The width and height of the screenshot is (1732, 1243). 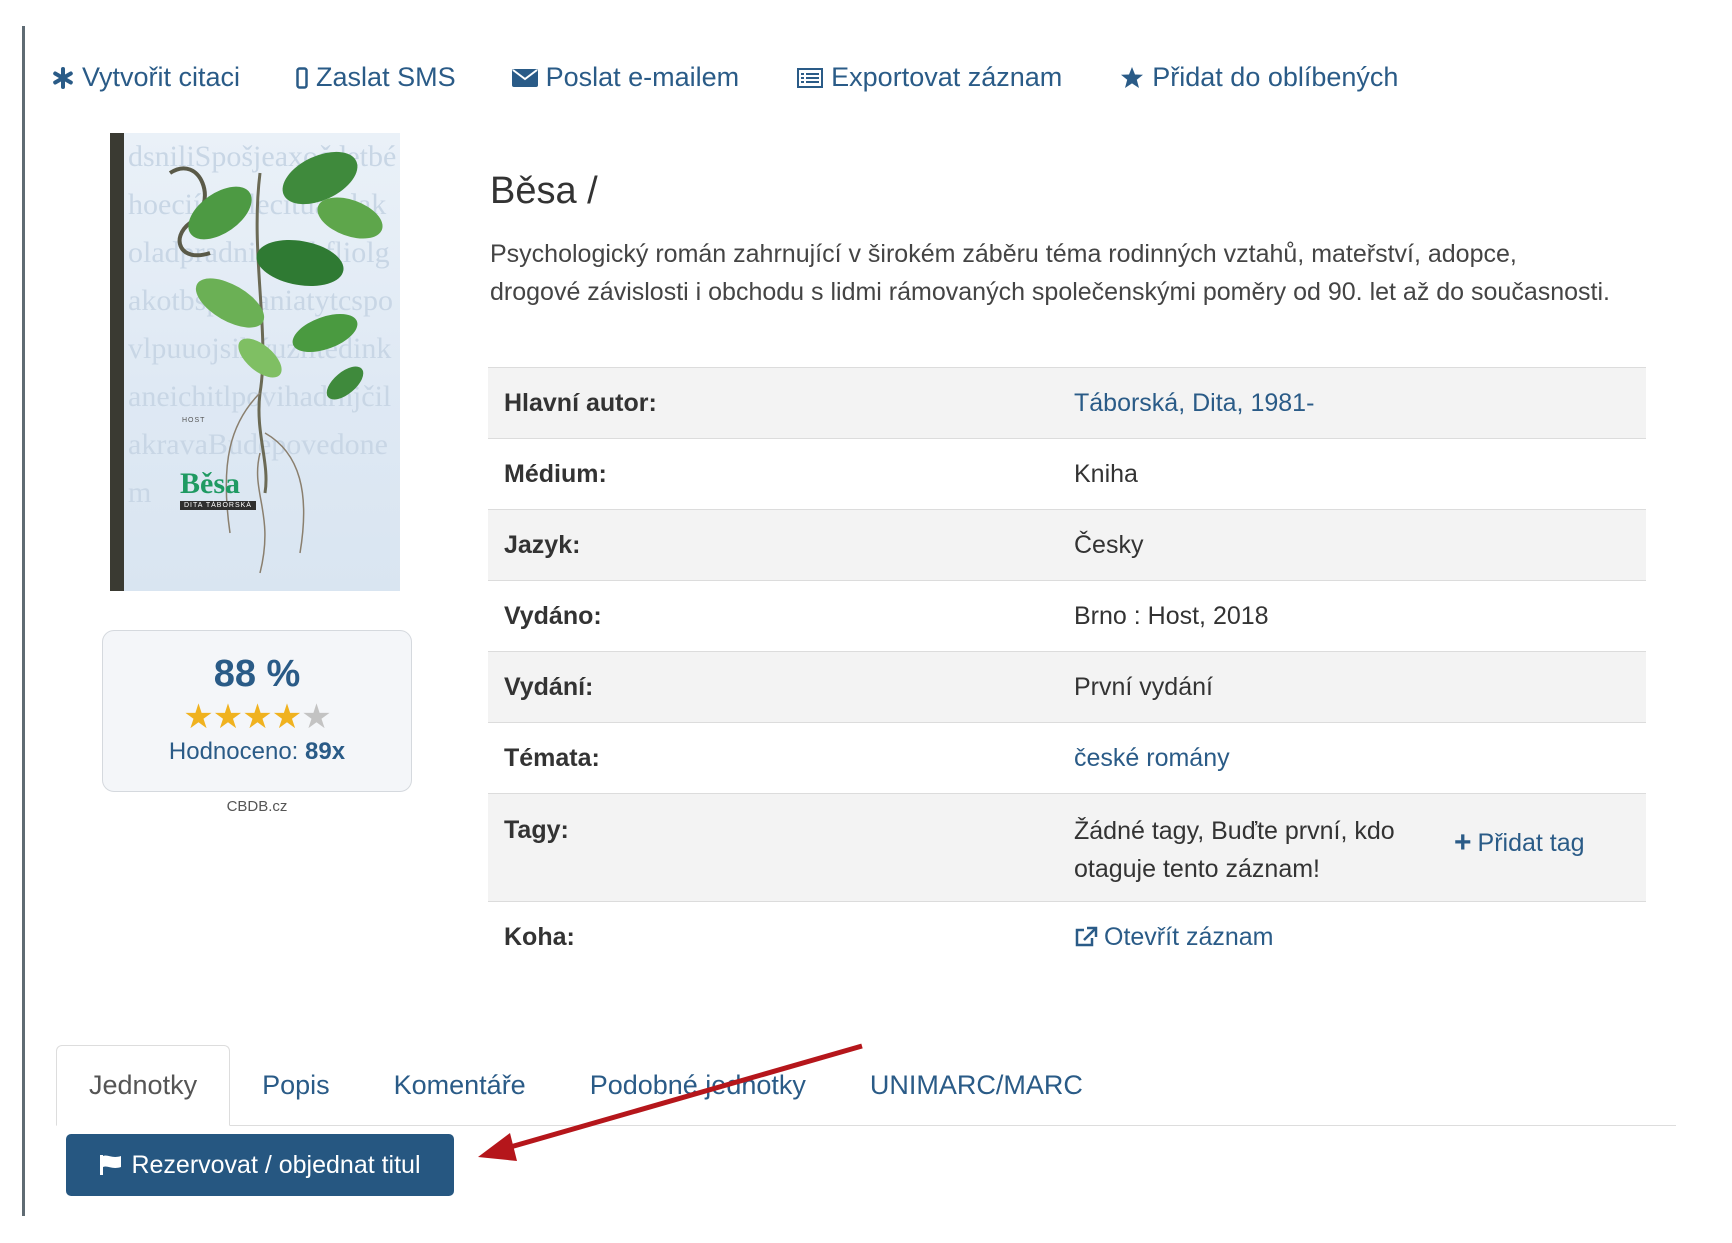 What do you see at coordinates (23, 621) in the screenshot?
I see `left-border` at bounding box center [23, 621].